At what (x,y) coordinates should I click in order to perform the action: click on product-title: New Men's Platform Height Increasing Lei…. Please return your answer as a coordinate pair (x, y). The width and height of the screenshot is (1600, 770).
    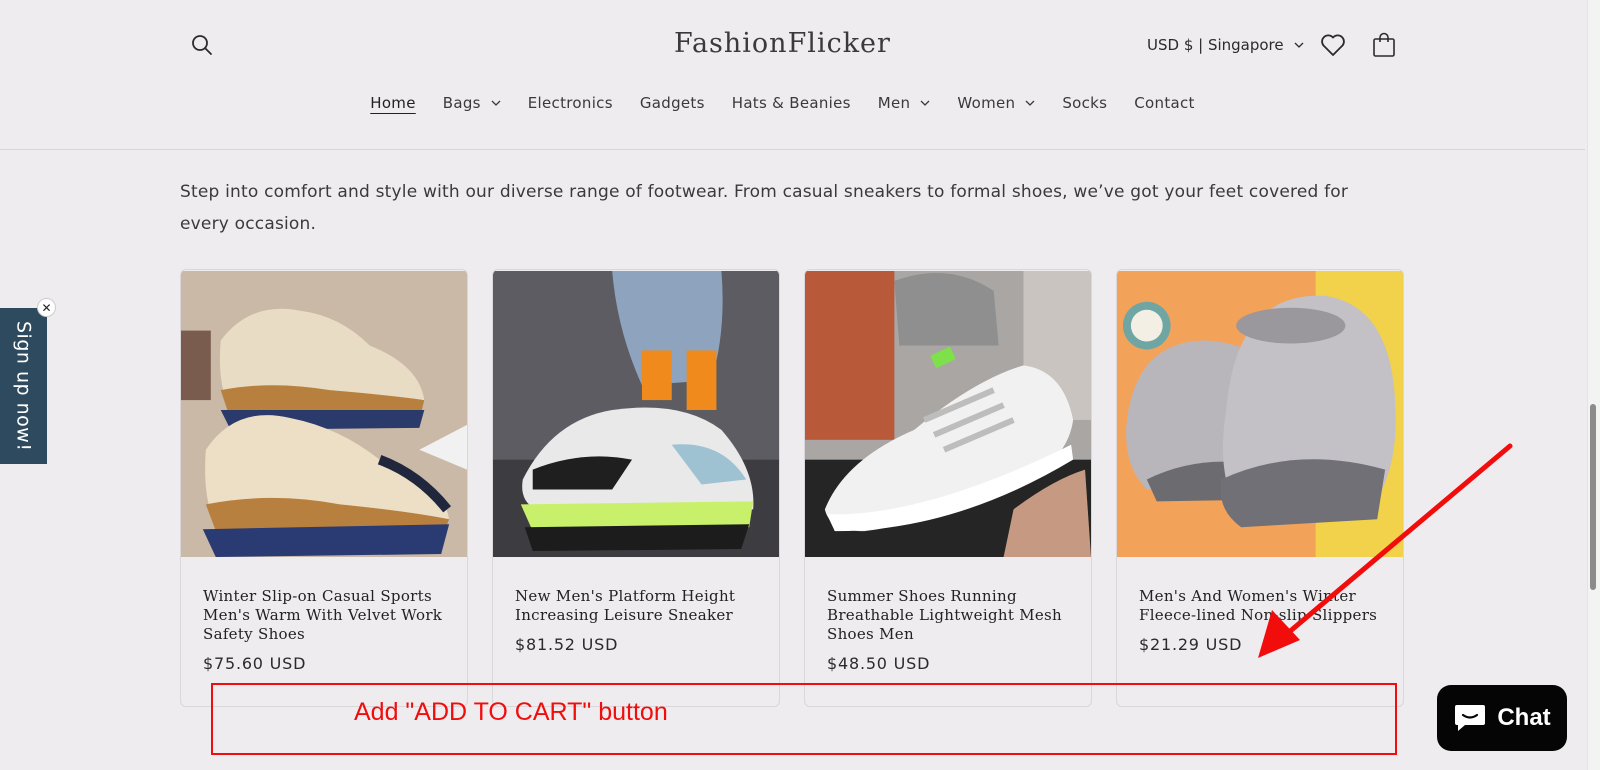
    Looking at the image, I should click on (636, 606).